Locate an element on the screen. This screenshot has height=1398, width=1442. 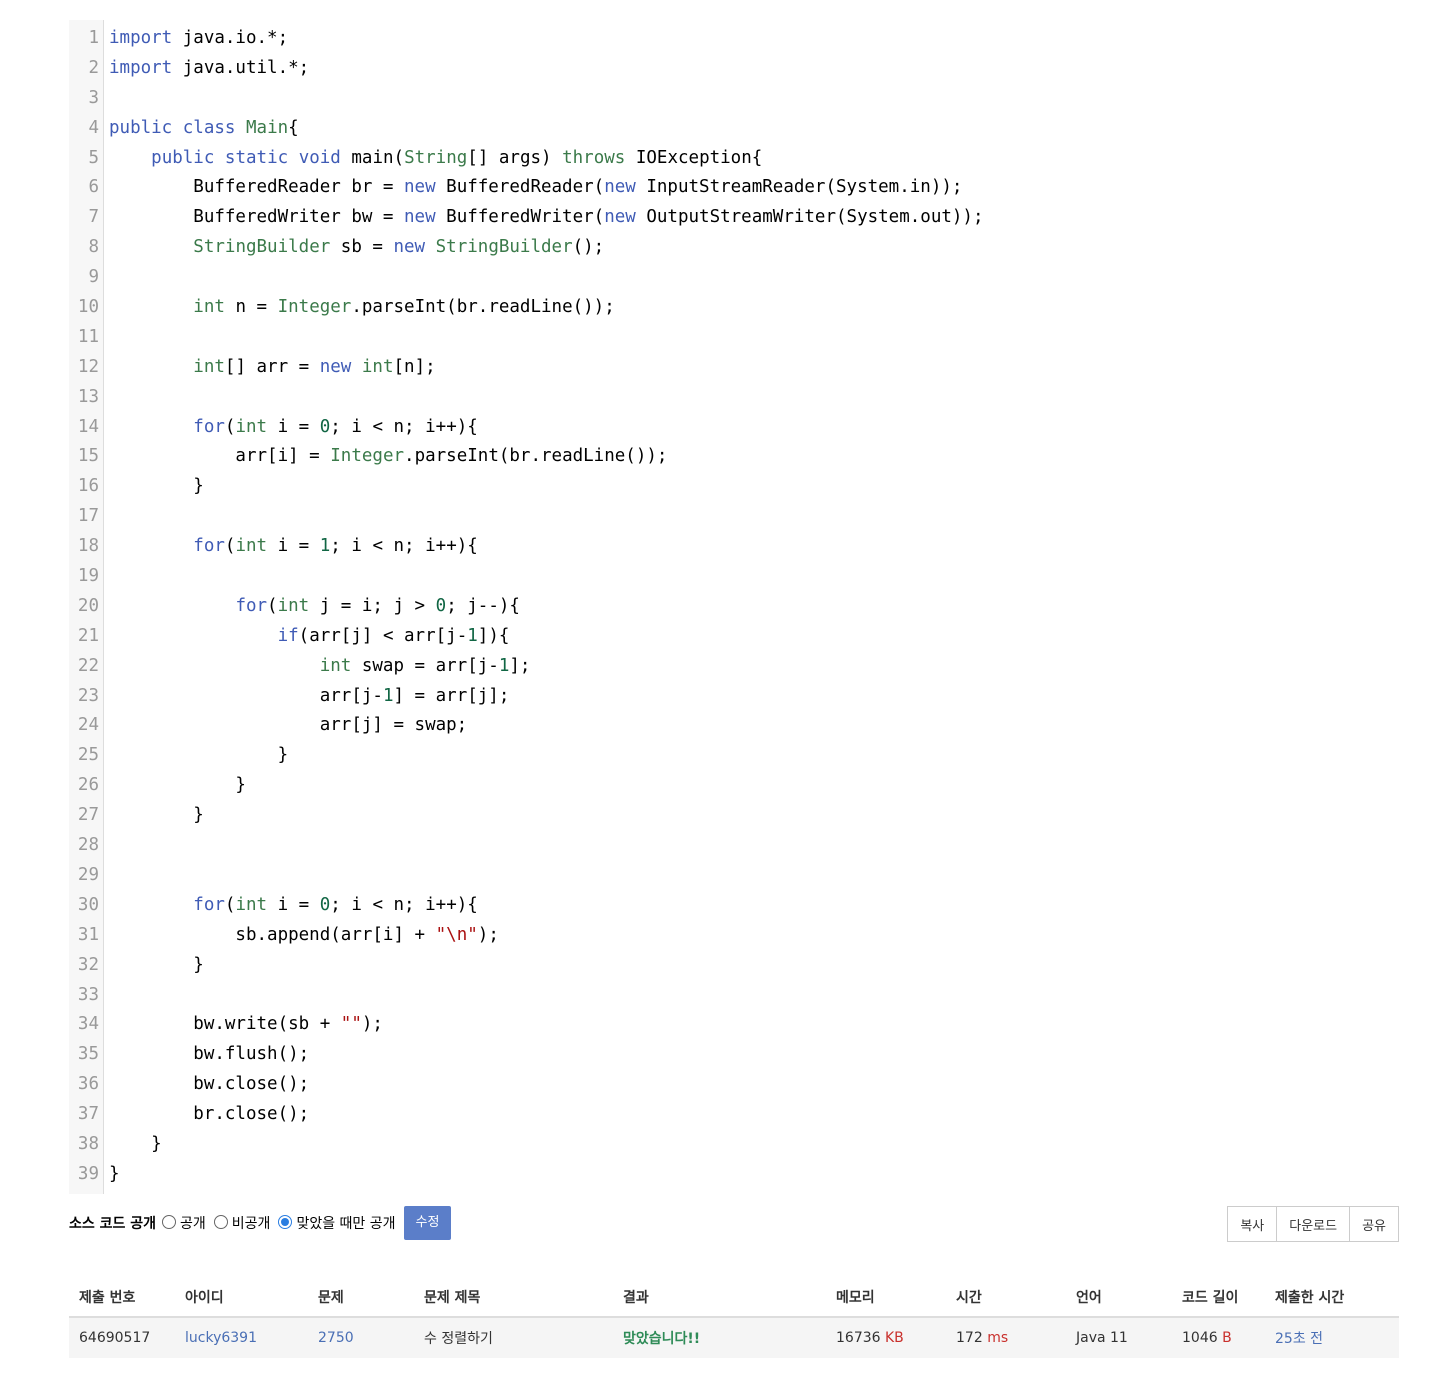
problem-title: 수 정렬하기 is located at coordinates (513, 1337).